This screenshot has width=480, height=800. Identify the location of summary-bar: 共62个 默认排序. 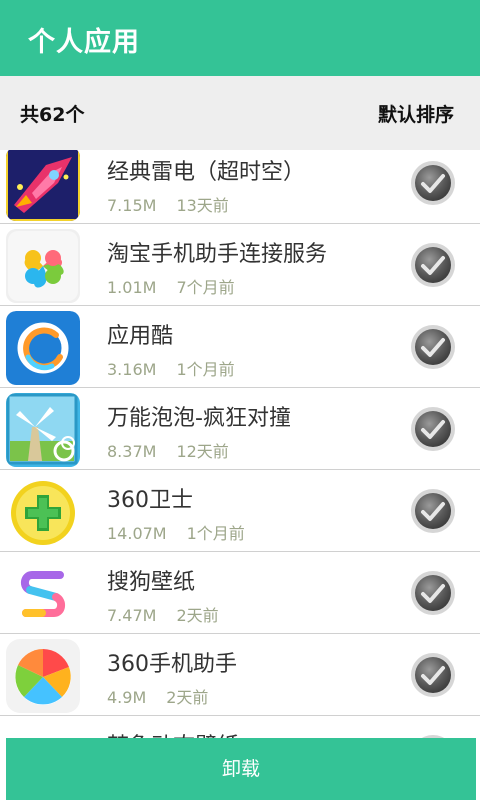
(240, 113).